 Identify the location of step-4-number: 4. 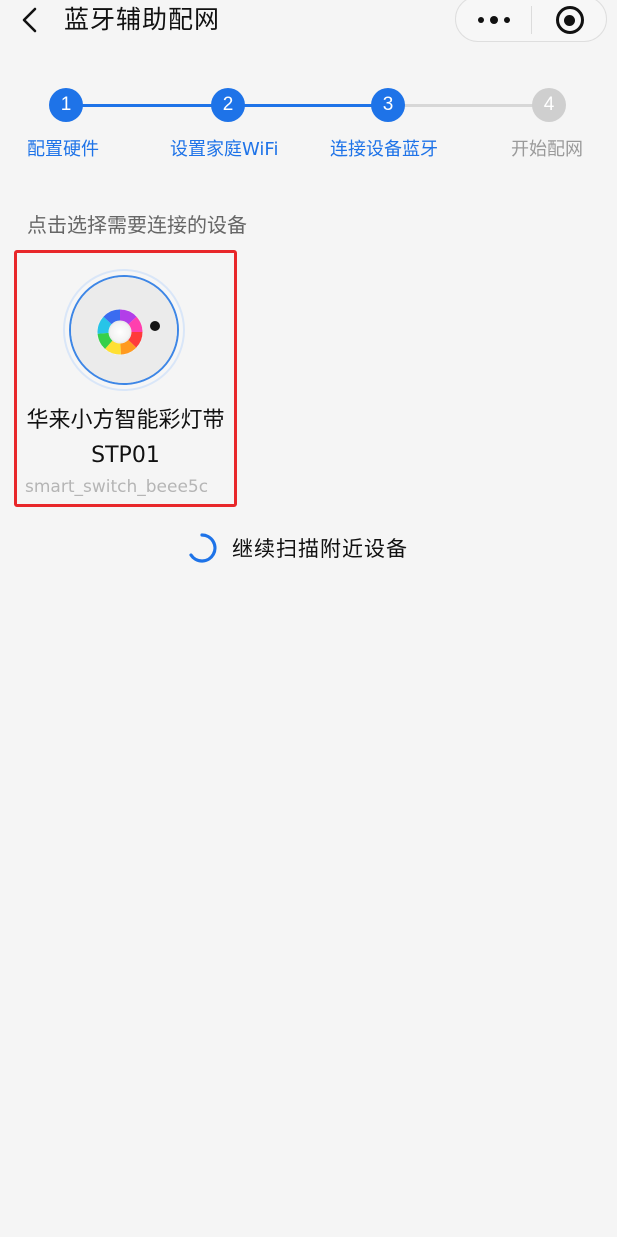
(549, 105).